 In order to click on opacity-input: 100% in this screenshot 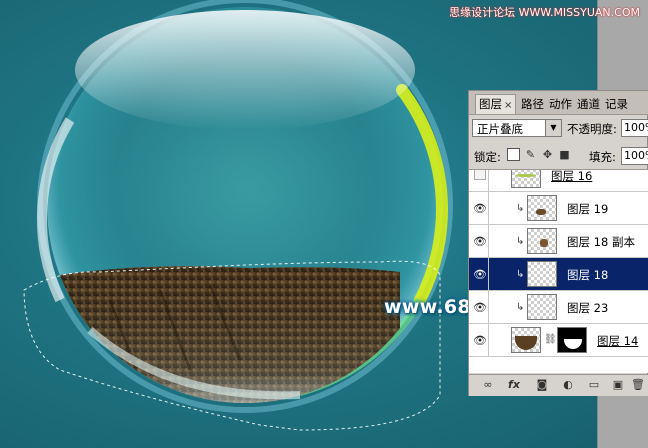, I will do `click(634, 128)`.